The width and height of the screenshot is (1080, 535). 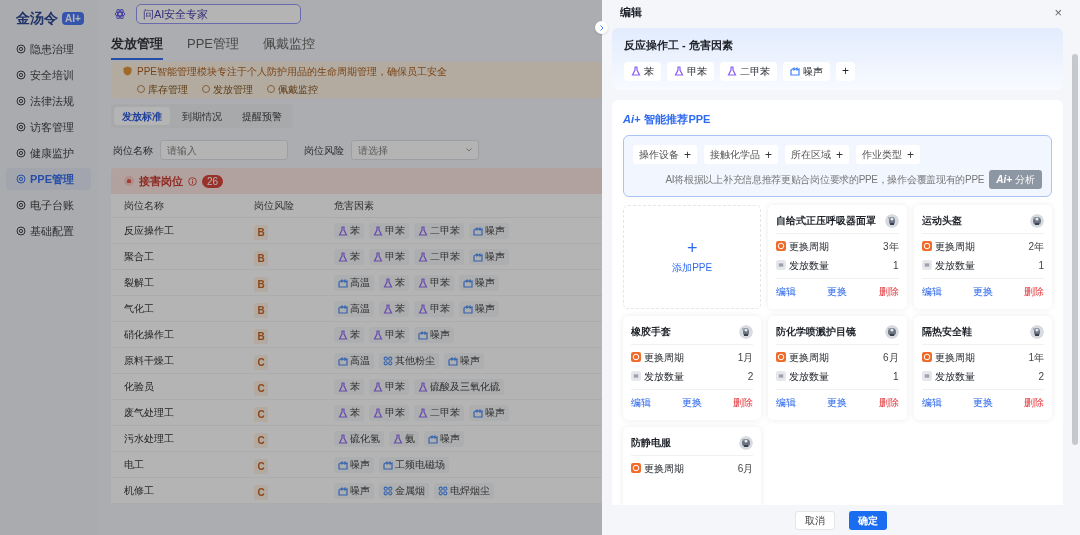 I want to click on sub-tab: 提醒预警, so click(x=262, y=116).